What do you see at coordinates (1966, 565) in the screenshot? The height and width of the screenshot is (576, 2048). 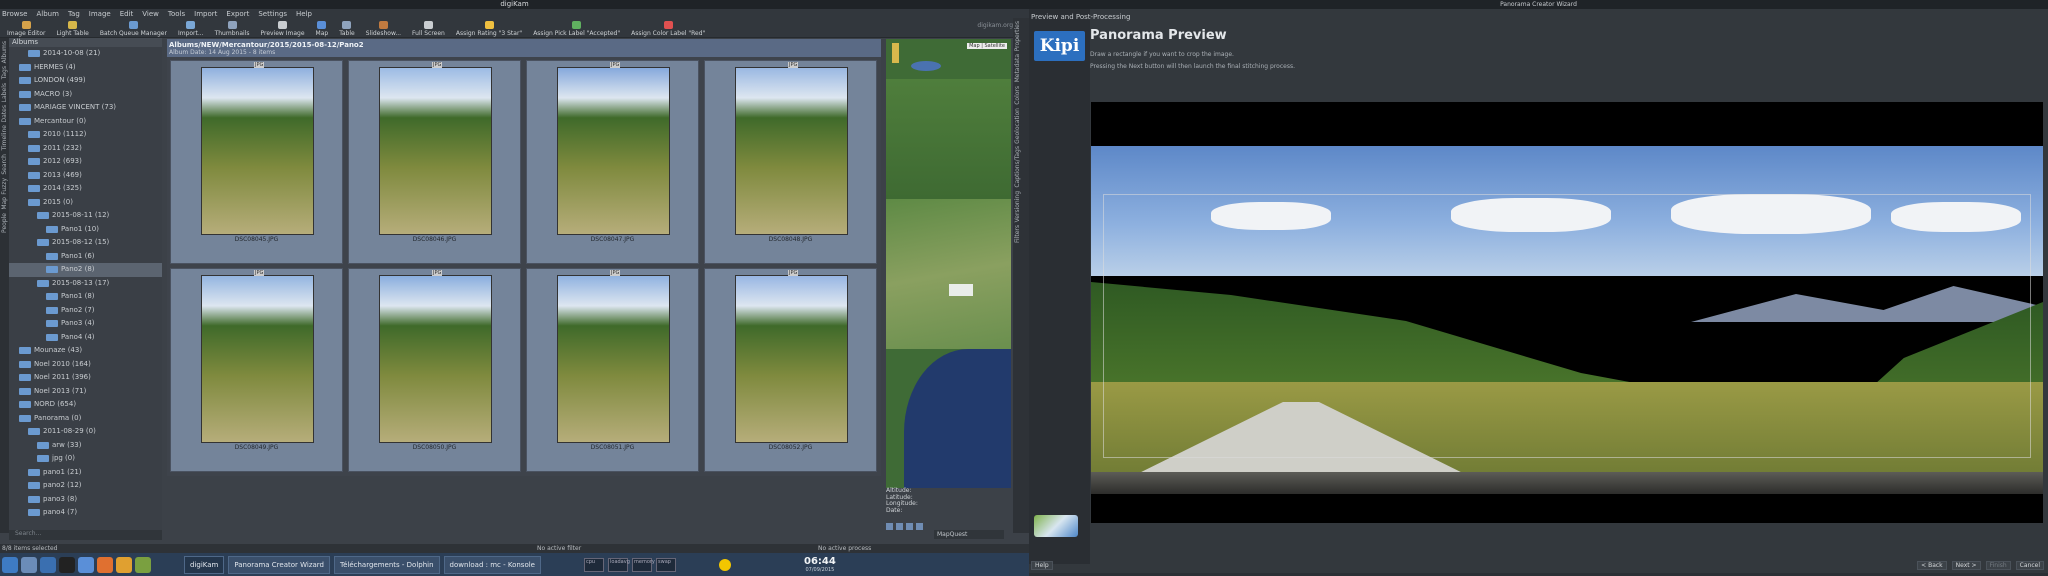 I see `wizard-button-next: Next >` at bounding box center [1966, 565].